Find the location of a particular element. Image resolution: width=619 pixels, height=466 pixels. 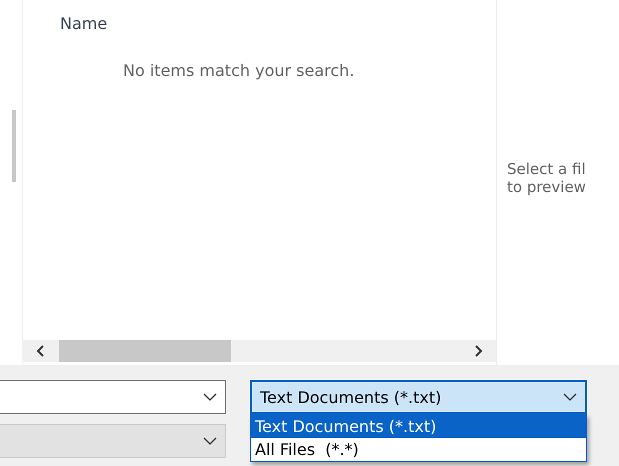

file-type-combo: Text Documents (*.txt) is located at coordinates (418, 397).